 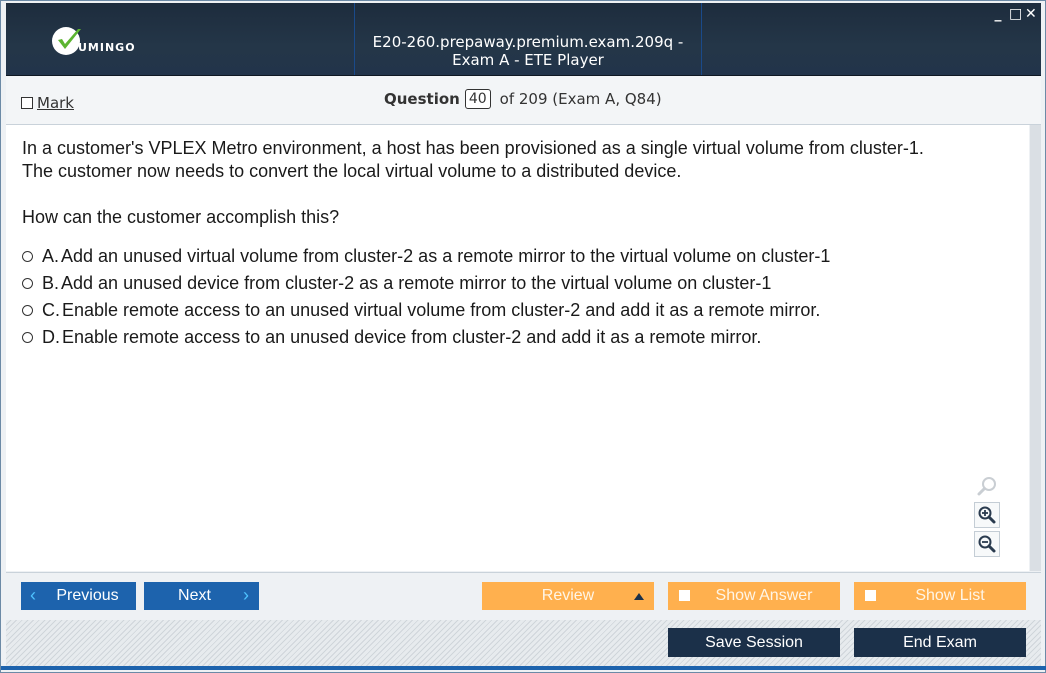 I want to click on zoom-tools, so click(x=988, y=516).